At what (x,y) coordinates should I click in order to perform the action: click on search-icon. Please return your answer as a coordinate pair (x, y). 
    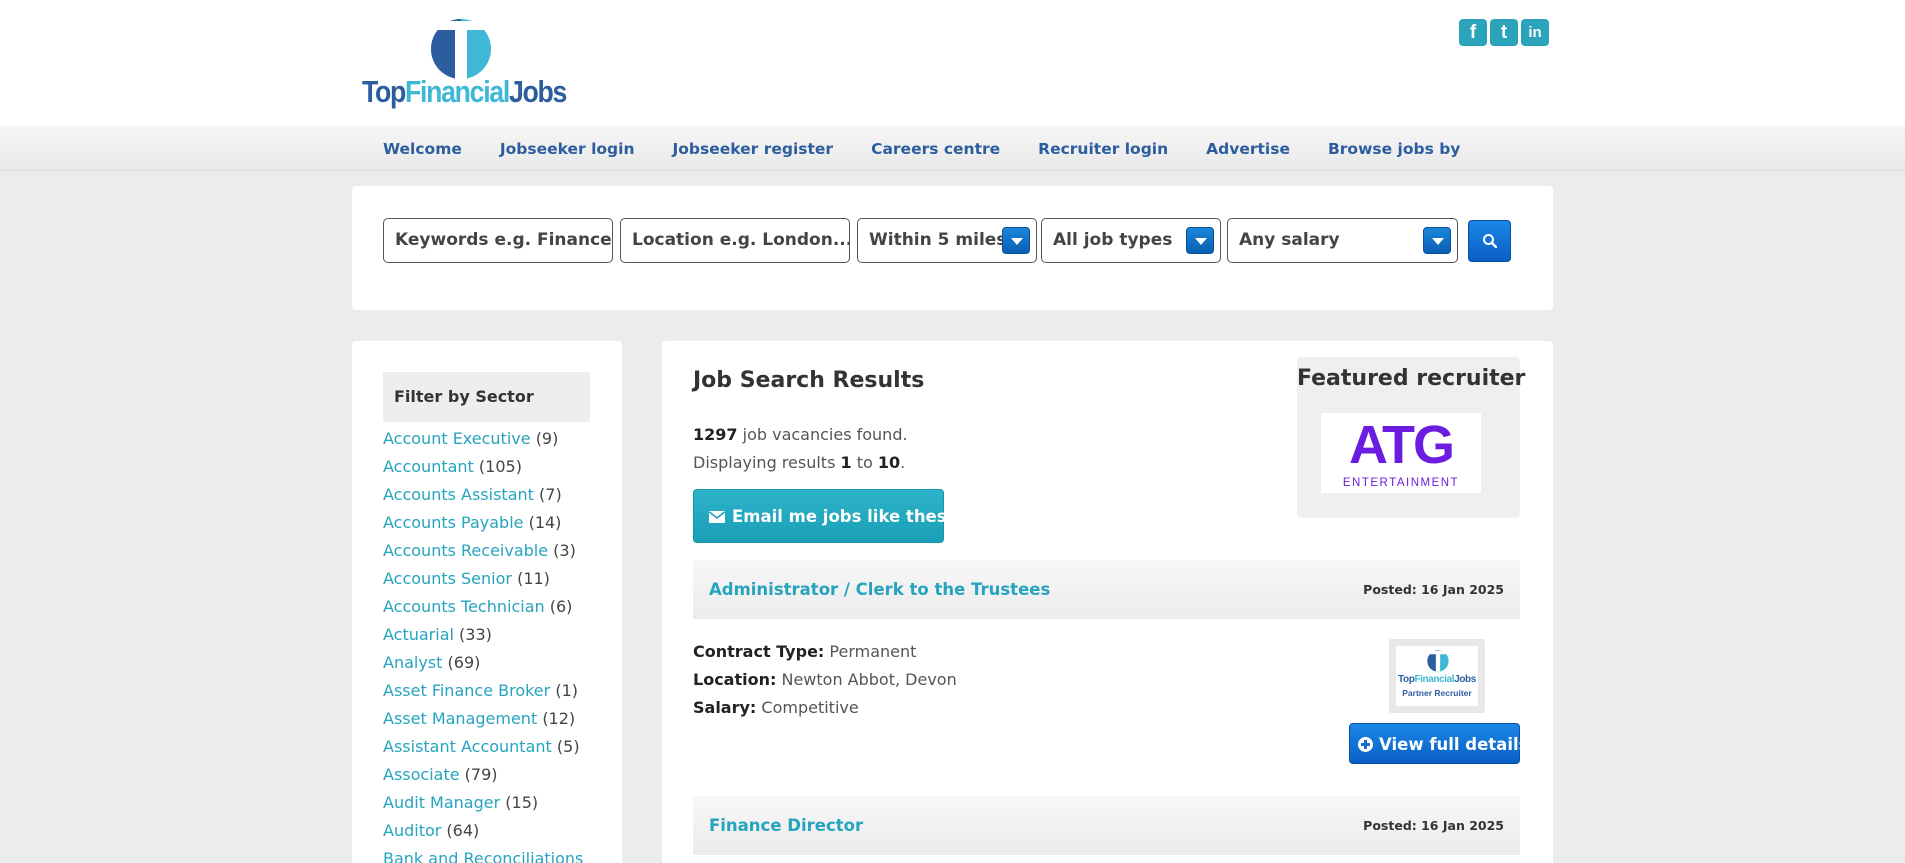
    Looking at the image, I should click on (1490, 241).